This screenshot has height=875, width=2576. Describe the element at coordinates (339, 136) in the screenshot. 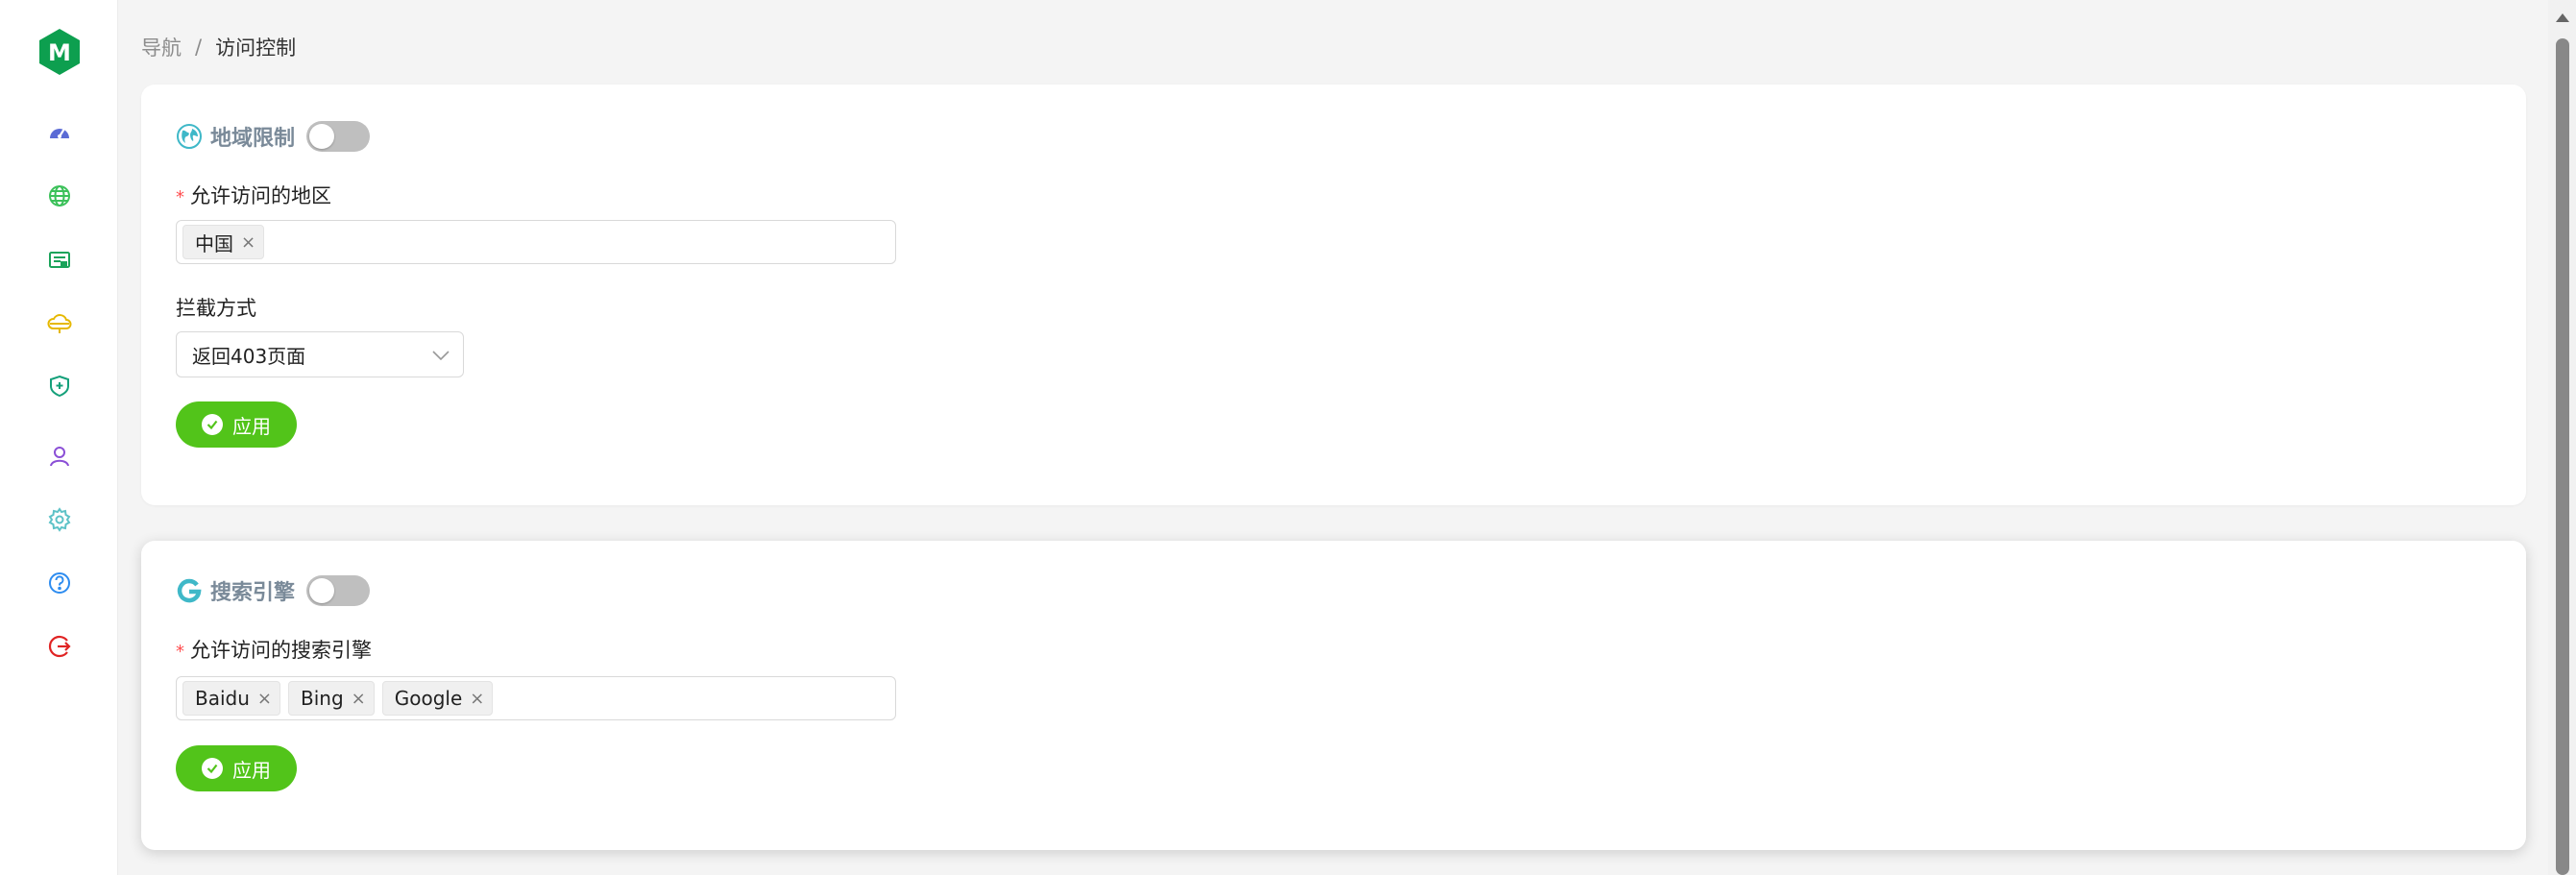

I see `geo-restriction-toggle` at that location.